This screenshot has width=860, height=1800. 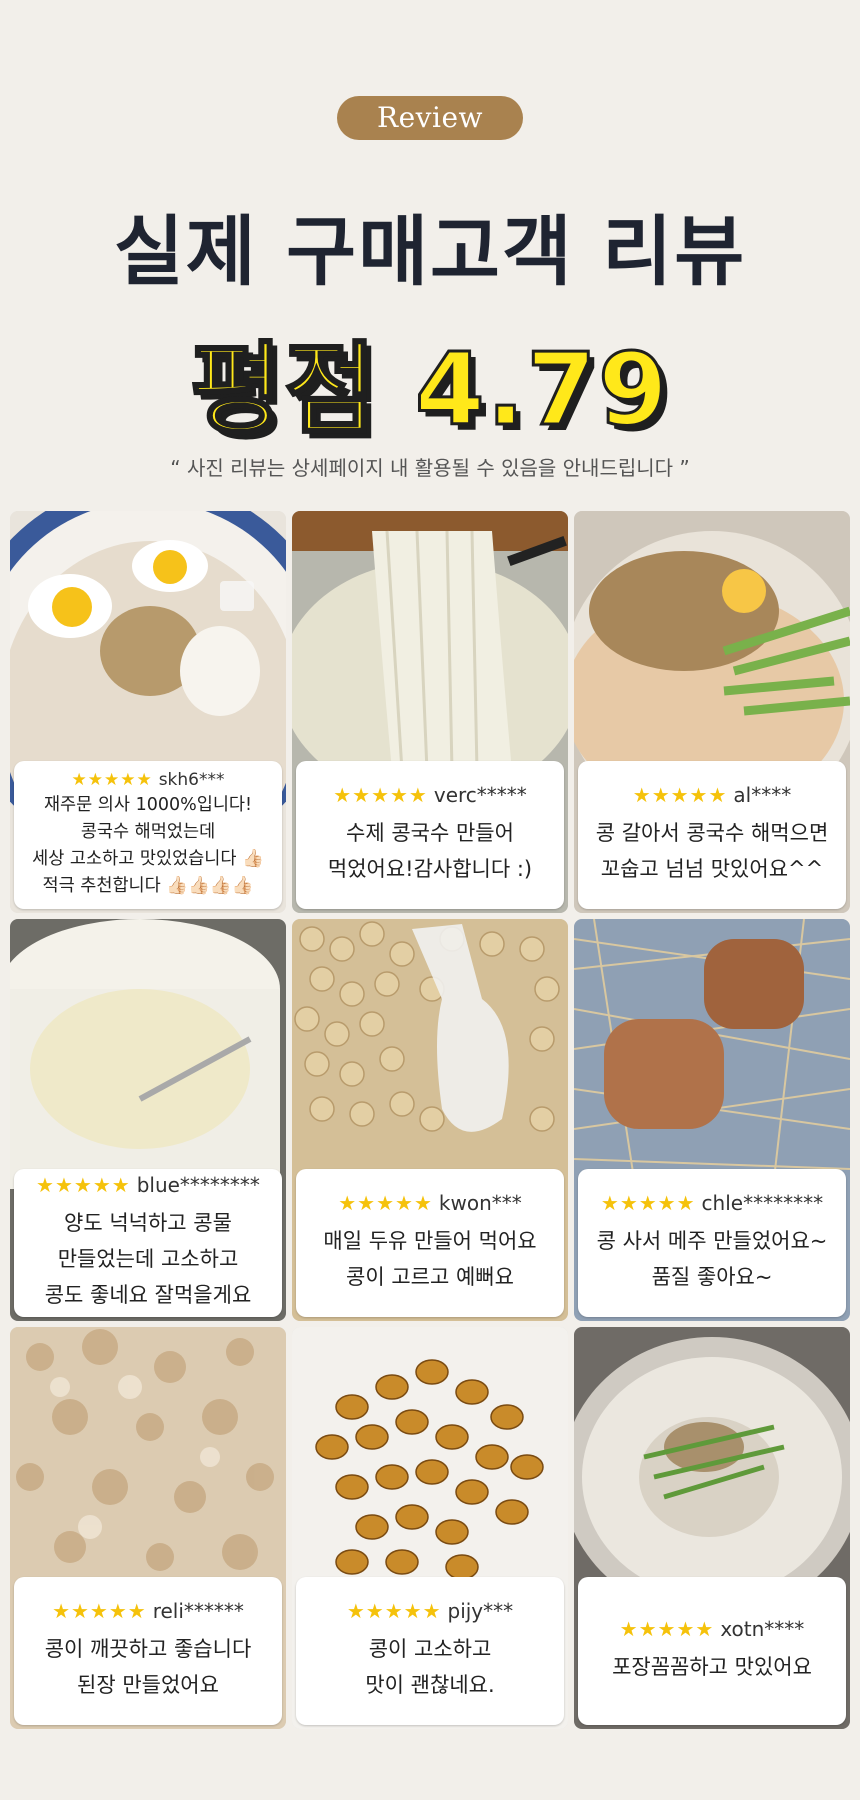 What do you see at coordinates (191, 780) in the screenshot?
I see `reviewer-id: skh6***` at bounding box center [191, 780].